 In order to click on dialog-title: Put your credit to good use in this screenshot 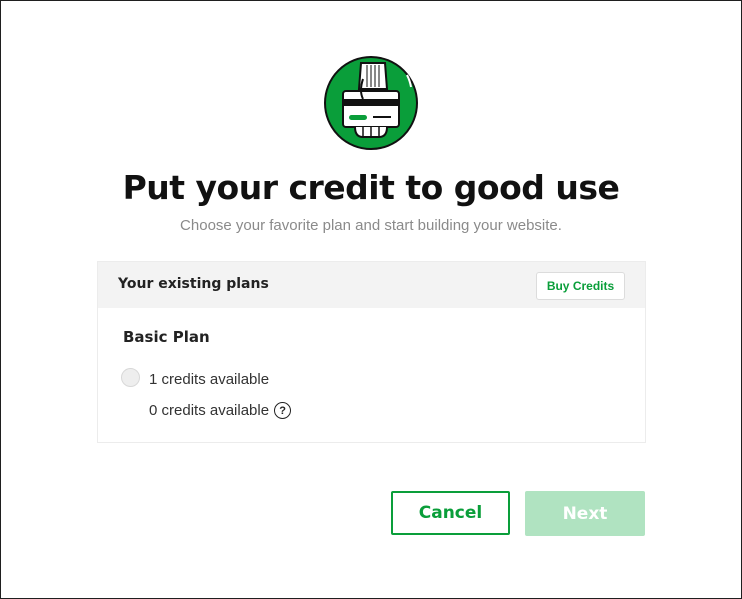, I will do `click(371, 187)`.